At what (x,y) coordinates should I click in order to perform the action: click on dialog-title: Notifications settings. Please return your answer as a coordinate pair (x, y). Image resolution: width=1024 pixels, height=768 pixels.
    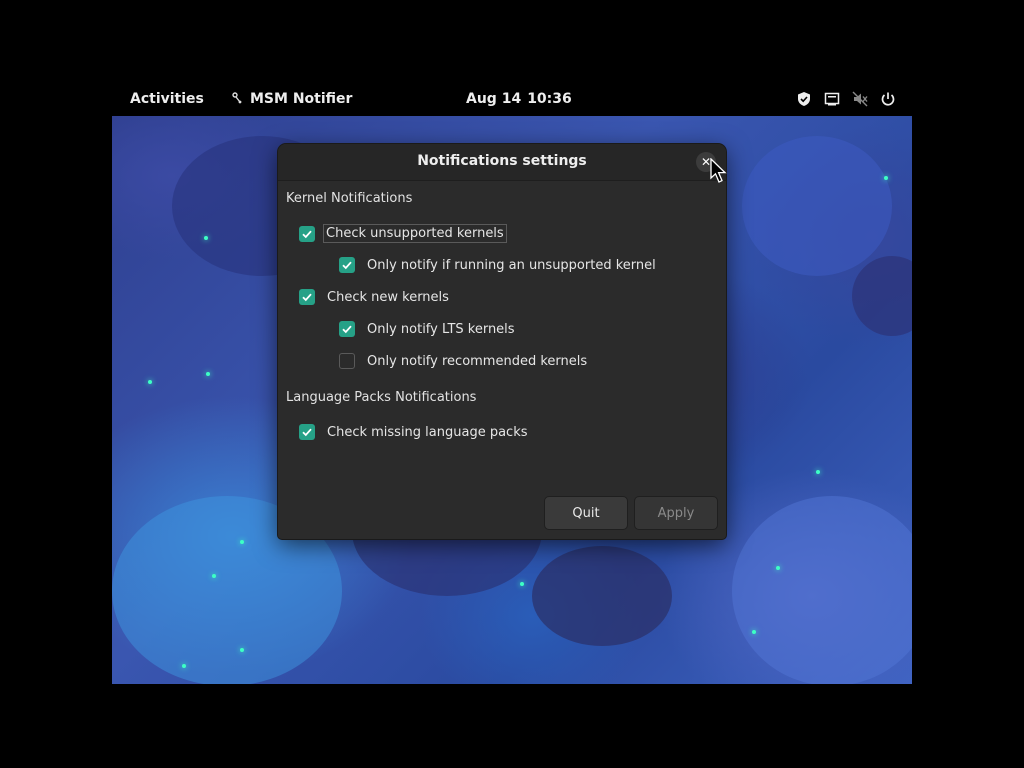
    Looking at the image, I should click on (502, 161).